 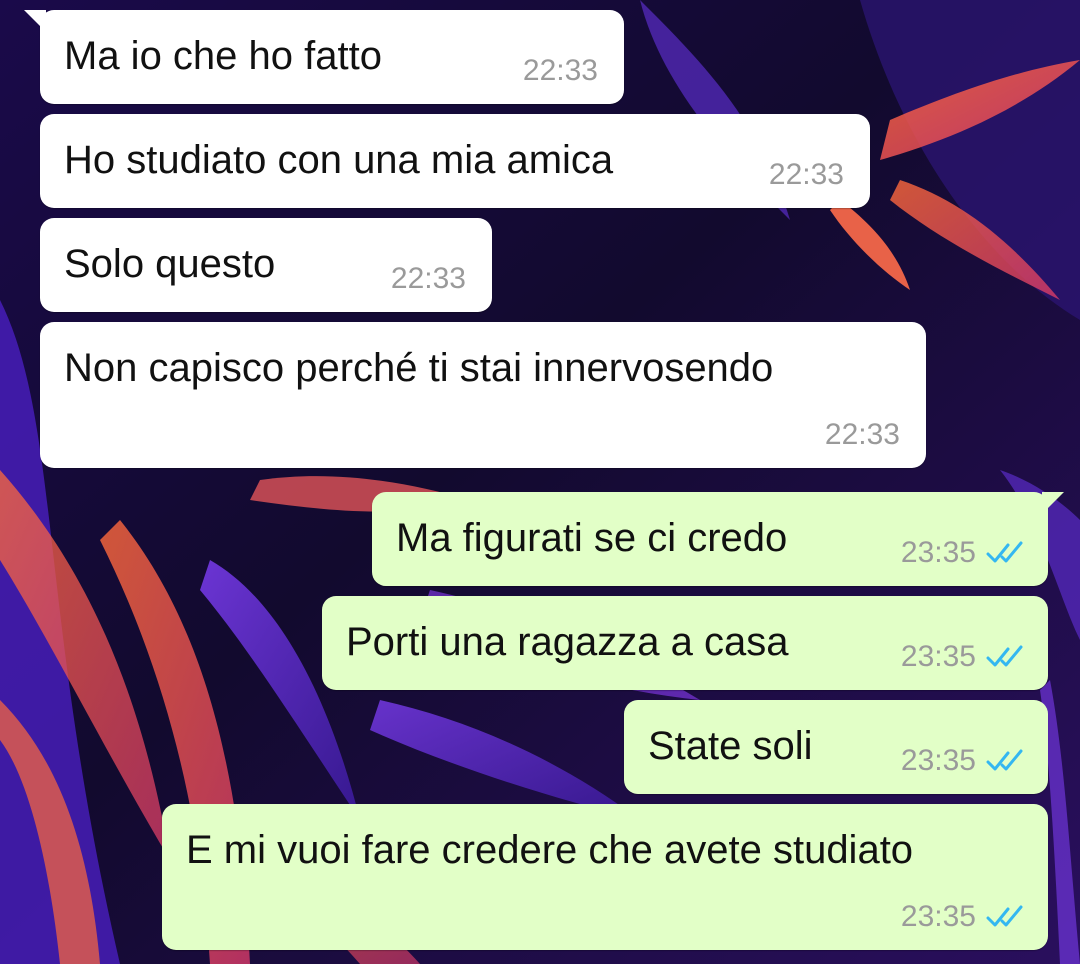 I want to click on message-text: Ma io che ho fatto, so click(x=223, y=56).